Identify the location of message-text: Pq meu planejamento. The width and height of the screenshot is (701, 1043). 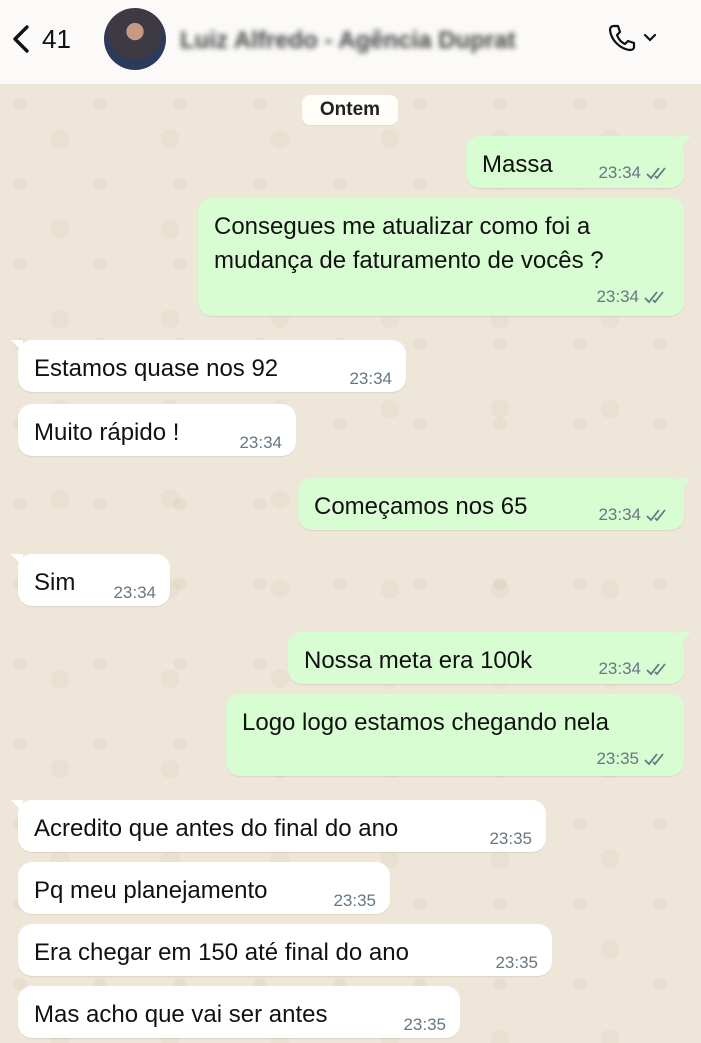
(151, 890).